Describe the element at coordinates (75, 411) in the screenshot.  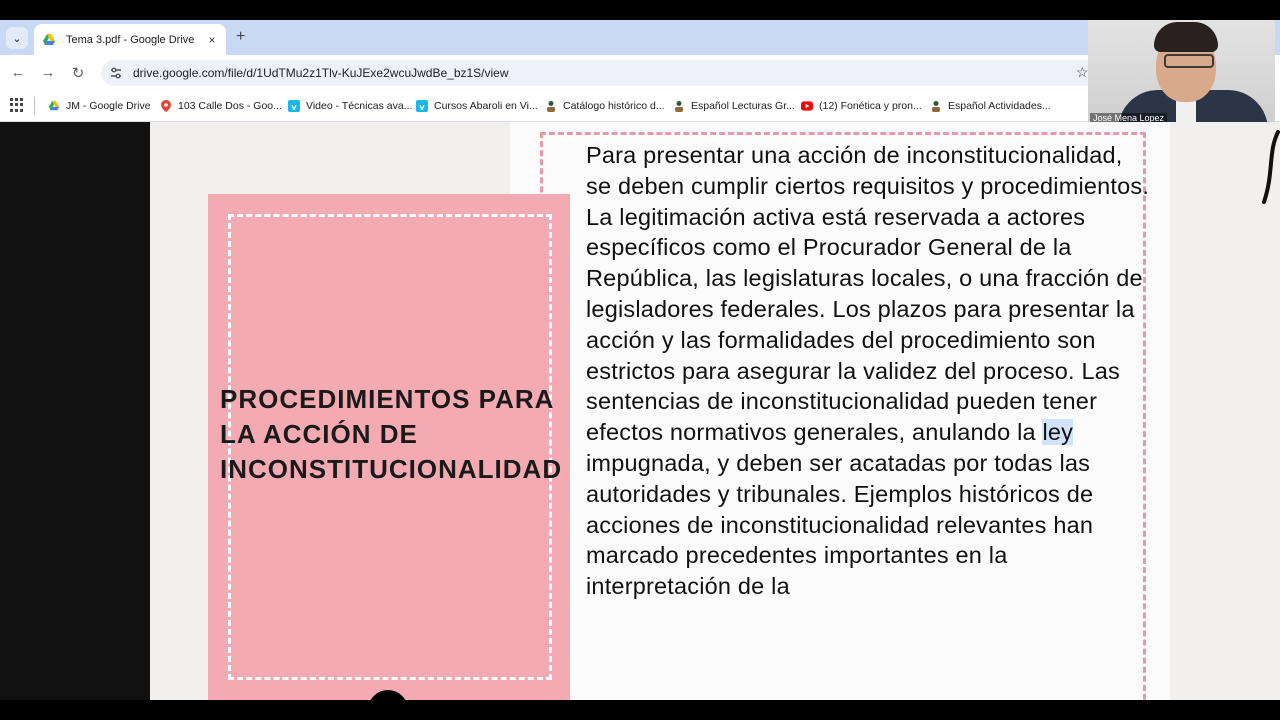
I see `left-dark-panel` at that location.